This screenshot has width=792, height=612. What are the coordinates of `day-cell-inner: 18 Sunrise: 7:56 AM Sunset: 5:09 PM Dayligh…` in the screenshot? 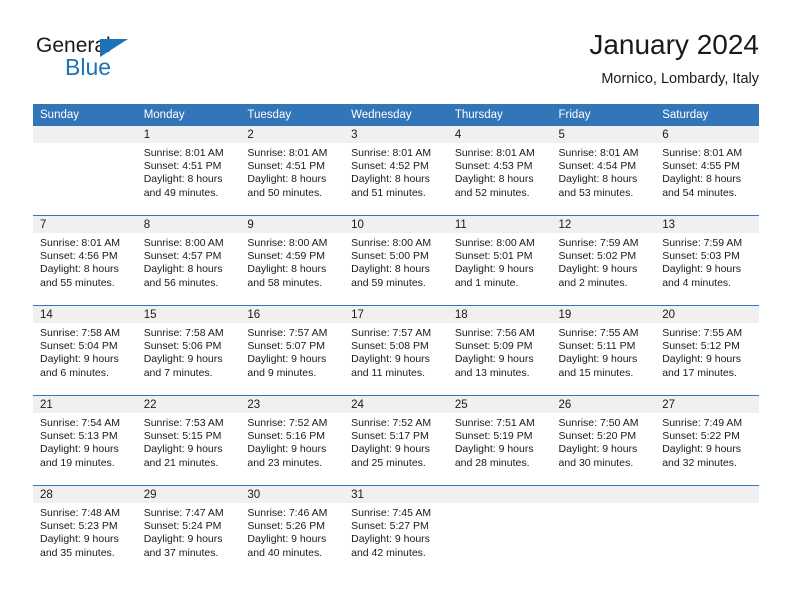 It's located at (499, 350).